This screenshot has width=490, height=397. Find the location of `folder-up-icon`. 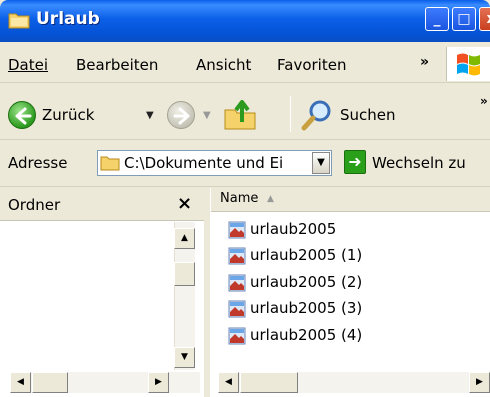

folder-up-icon is located at coordinates (241, 114).